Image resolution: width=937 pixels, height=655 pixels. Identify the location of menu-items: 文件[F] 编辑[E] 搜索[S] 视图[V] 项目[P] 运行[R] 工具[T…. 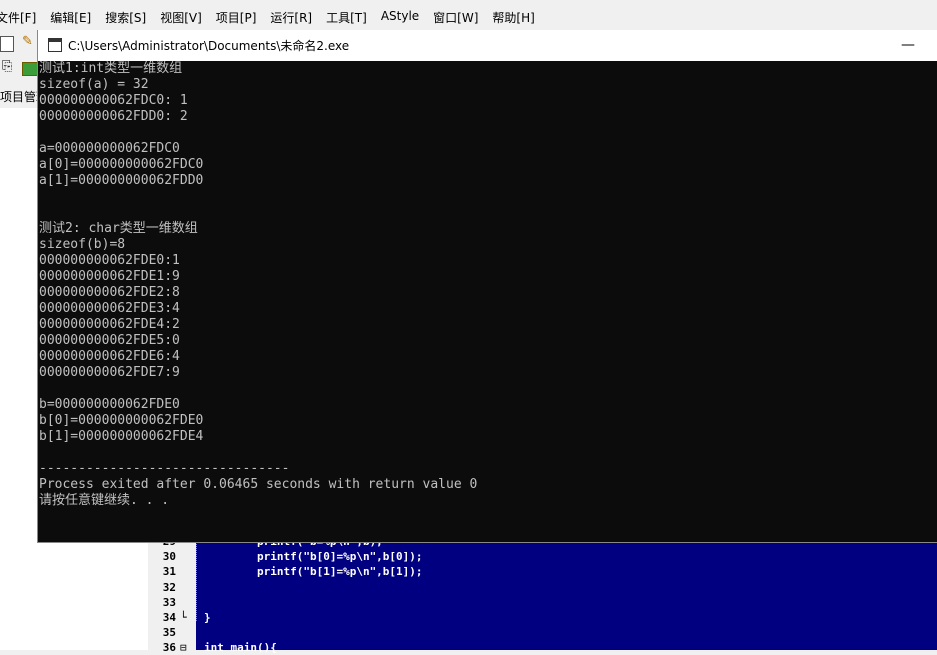
(274, 17).